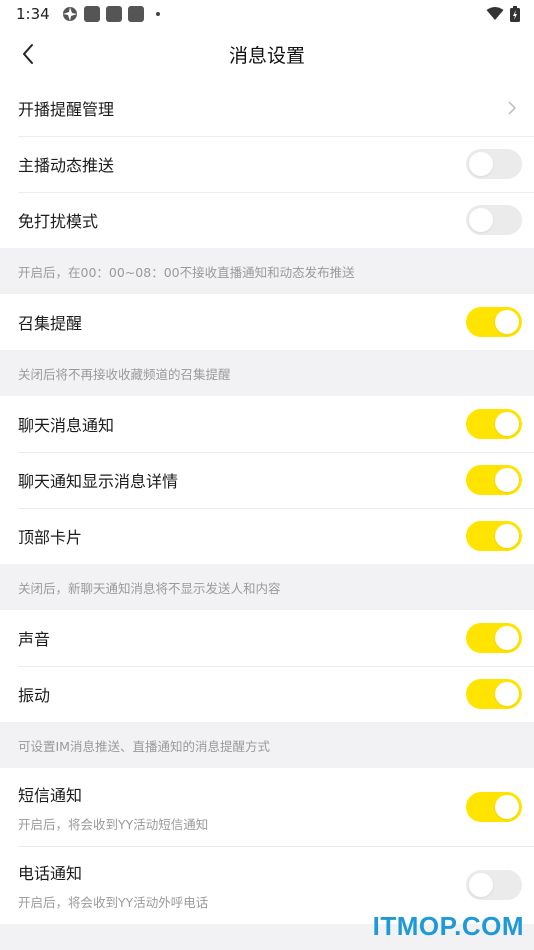 The height and width of the screenshot is (950, 534). Describe the element at coordinates (494, 807) in the screenshot. I see `sms-notification-toggle` at that location.